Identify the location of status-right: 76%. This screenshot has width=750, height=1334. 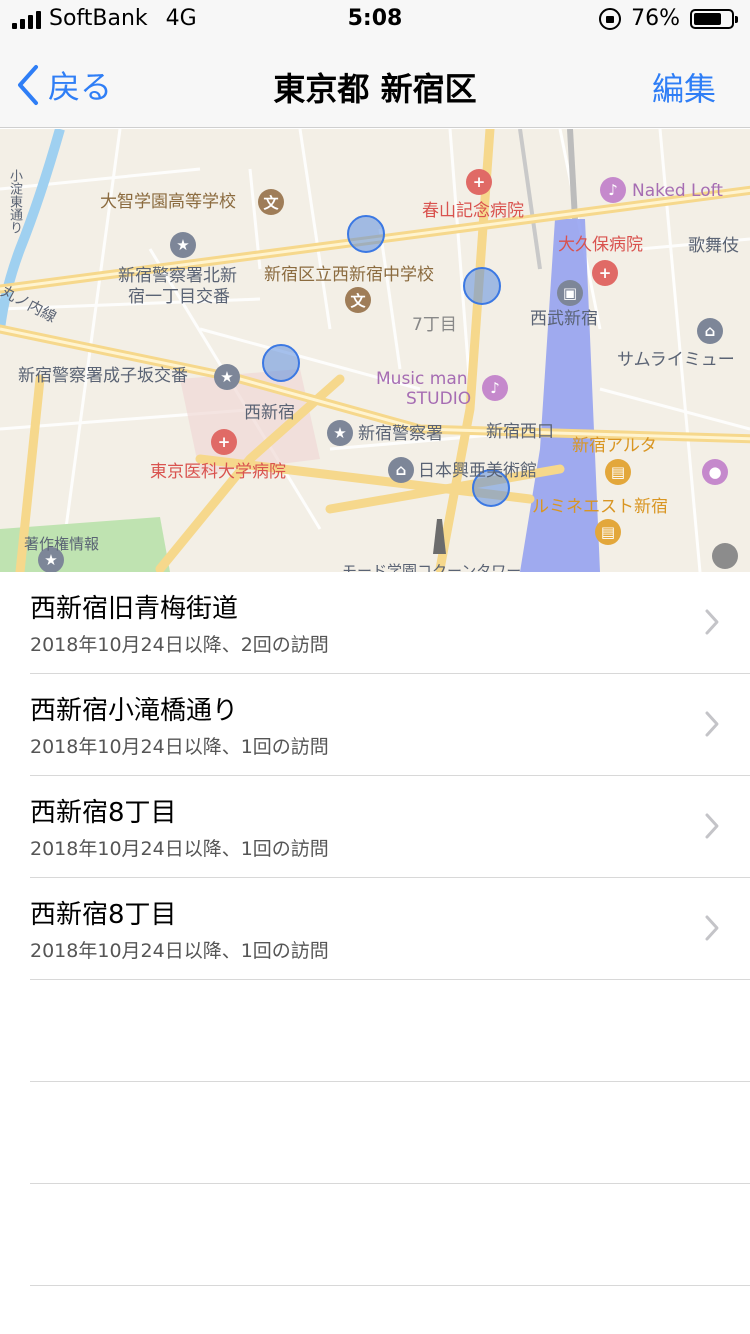
(668, 18).